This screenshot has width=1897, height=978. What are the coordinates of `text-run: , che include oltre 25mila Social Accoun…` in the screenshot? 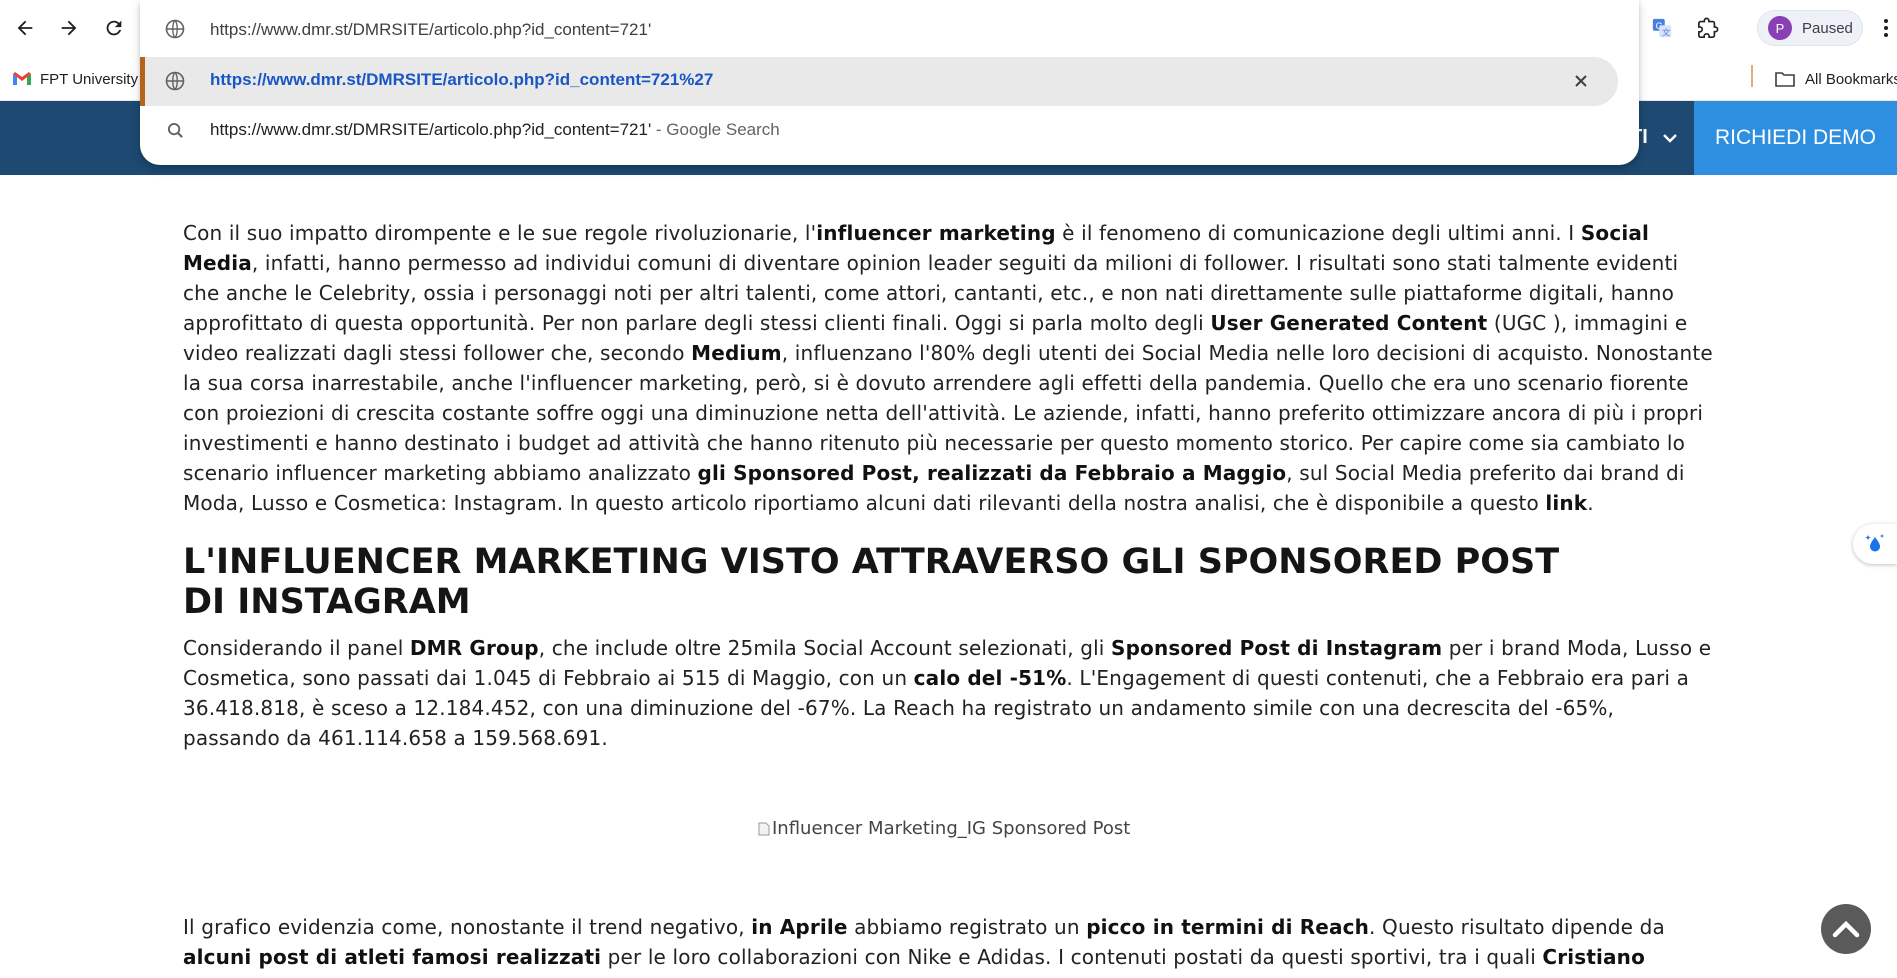 It's located at (825, 648).